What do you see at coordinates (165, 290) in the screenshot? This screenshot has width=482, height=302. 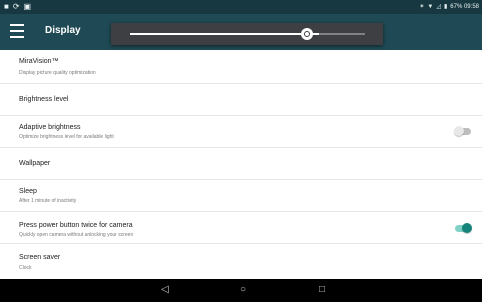 I see `back-icon: ◁` at bounding box center [165, 290].